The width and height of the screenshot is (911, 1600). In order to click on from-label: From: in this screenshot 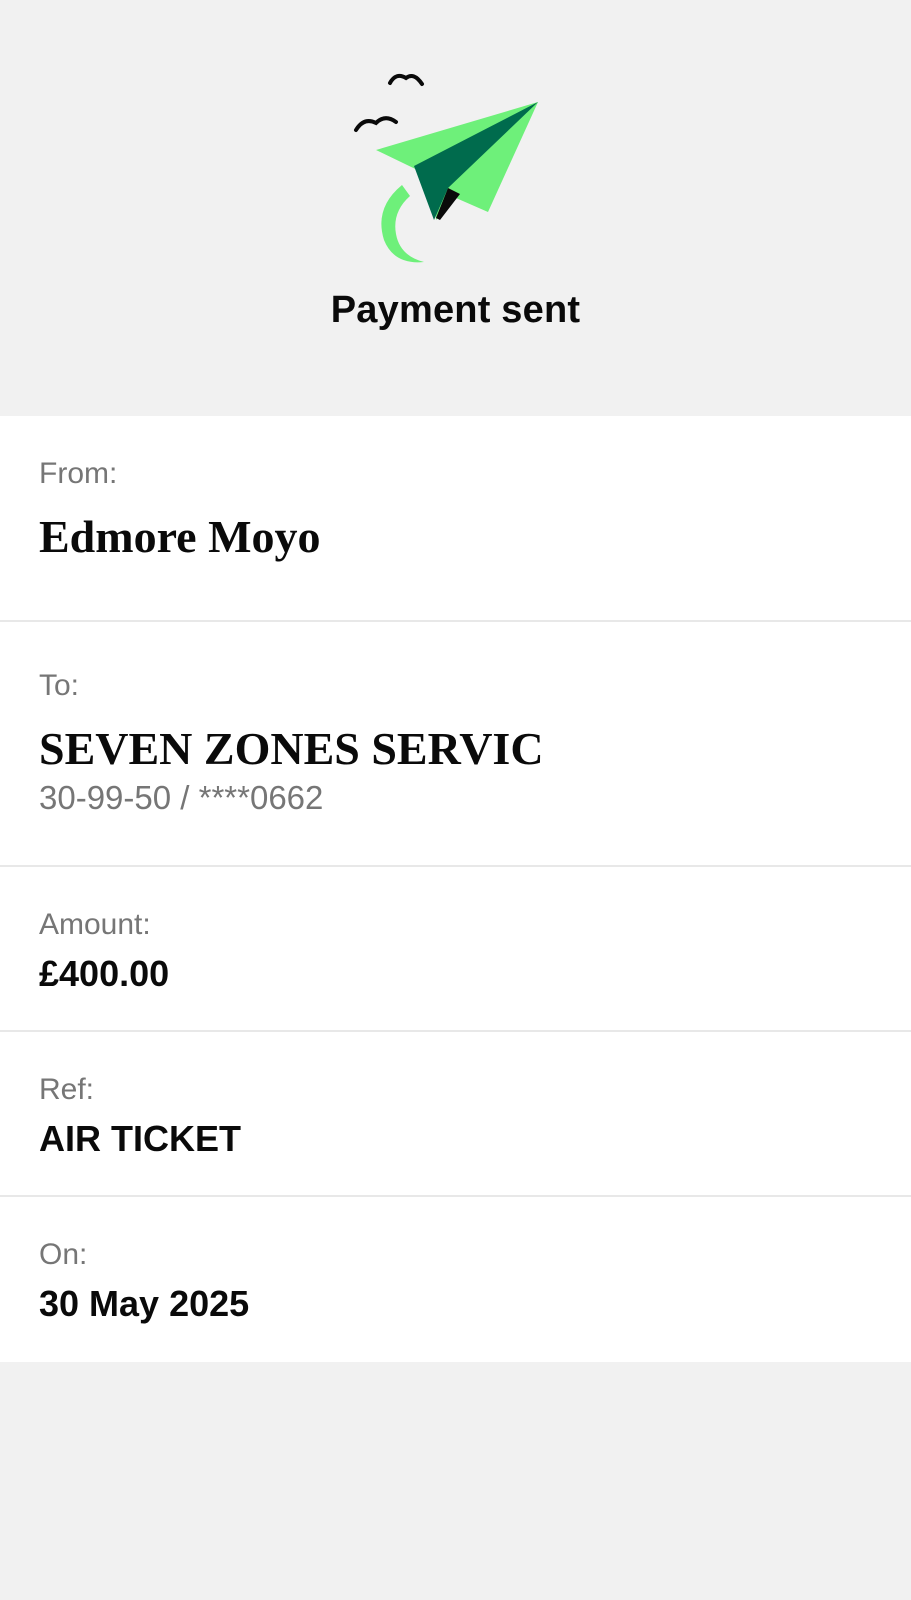, I will do `click(78, 473)`.